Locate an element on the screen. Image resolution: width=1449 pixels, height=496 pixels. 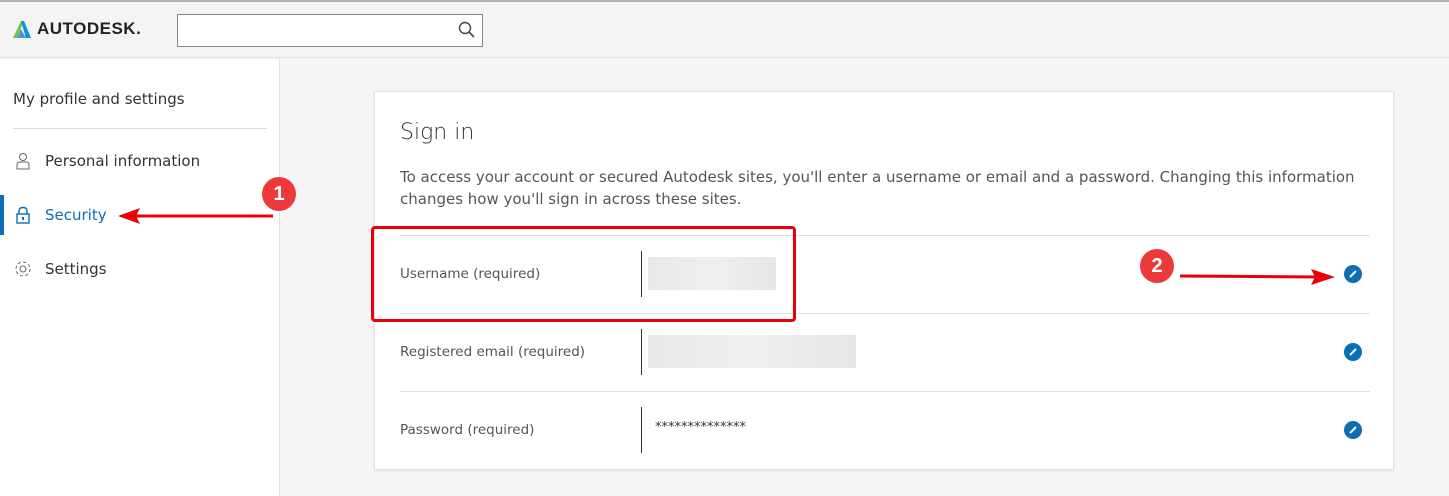
annotation-badge-2: 2 is located at coordinates (1157, 266).